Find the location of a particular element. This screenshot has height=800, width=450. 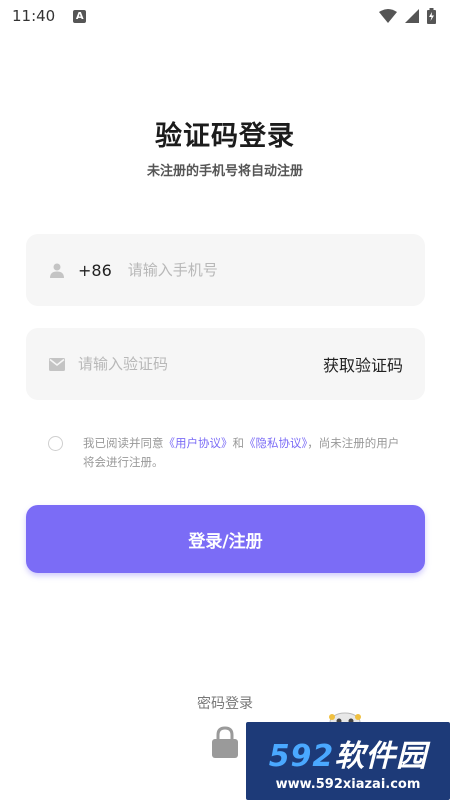

battery-charging-icon is located at coordinates (431, 16).